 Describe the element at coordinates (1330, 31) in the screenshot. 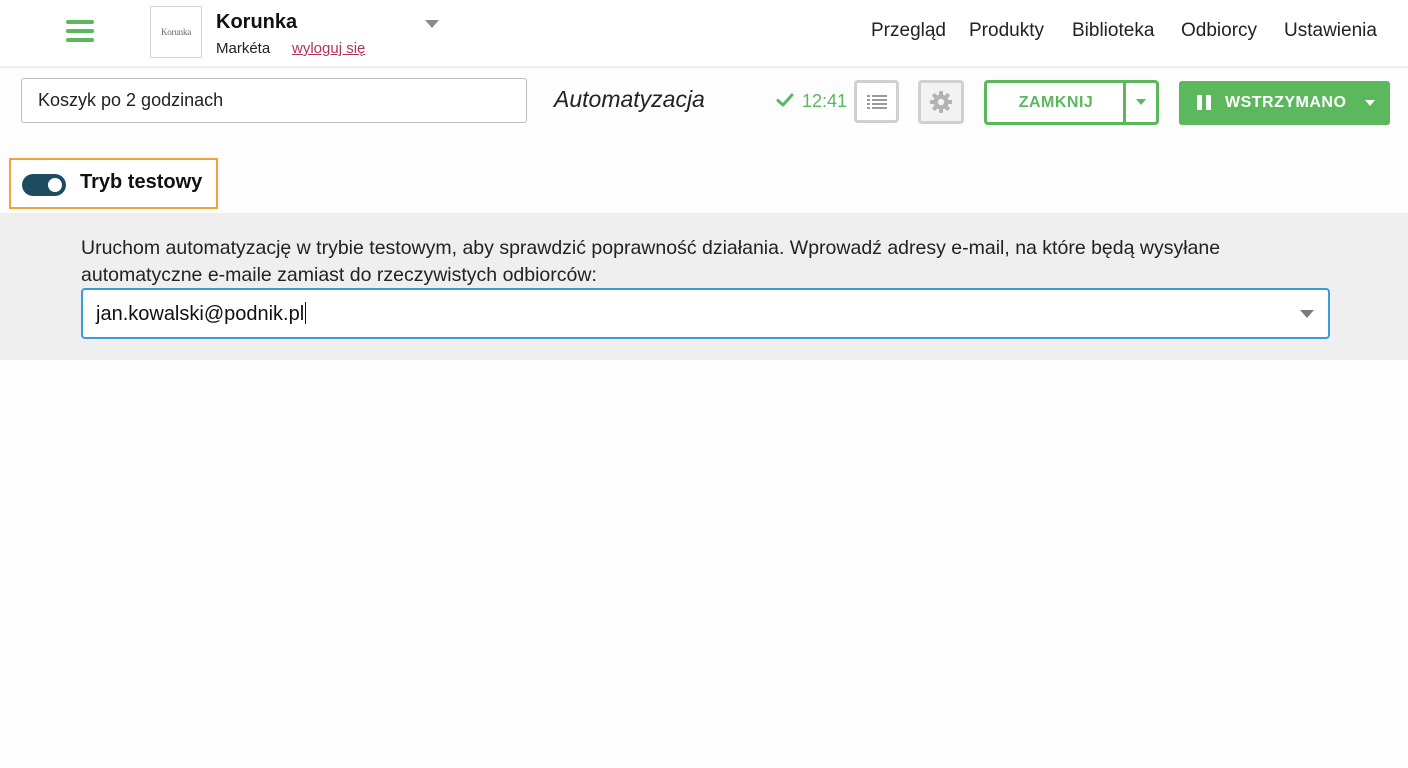

I see `nav-settings: Ustawienia` at that location.